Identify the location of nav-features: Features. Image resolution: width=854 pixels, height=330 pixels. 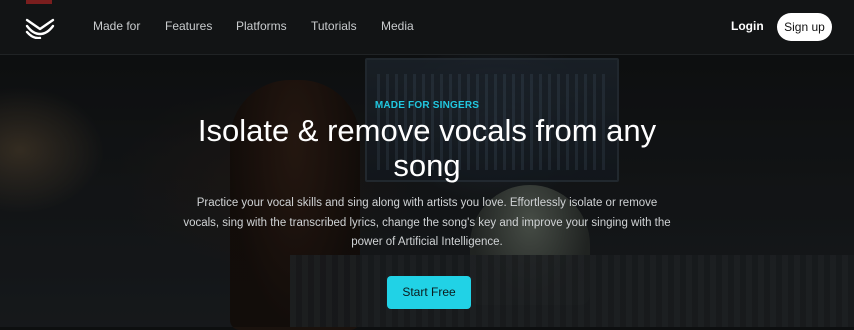
(188, 26).